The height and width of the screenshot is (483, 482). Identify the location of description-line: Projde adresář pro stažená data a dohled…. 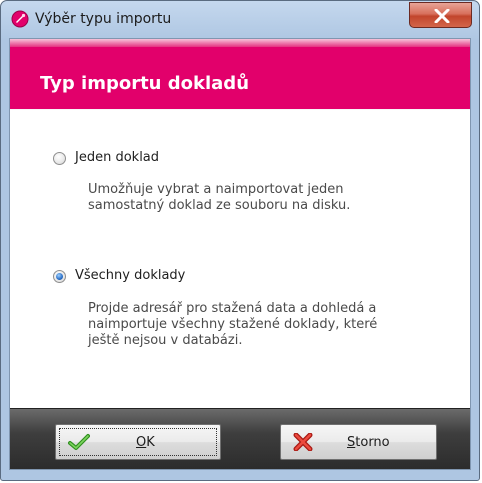
(232, 308).